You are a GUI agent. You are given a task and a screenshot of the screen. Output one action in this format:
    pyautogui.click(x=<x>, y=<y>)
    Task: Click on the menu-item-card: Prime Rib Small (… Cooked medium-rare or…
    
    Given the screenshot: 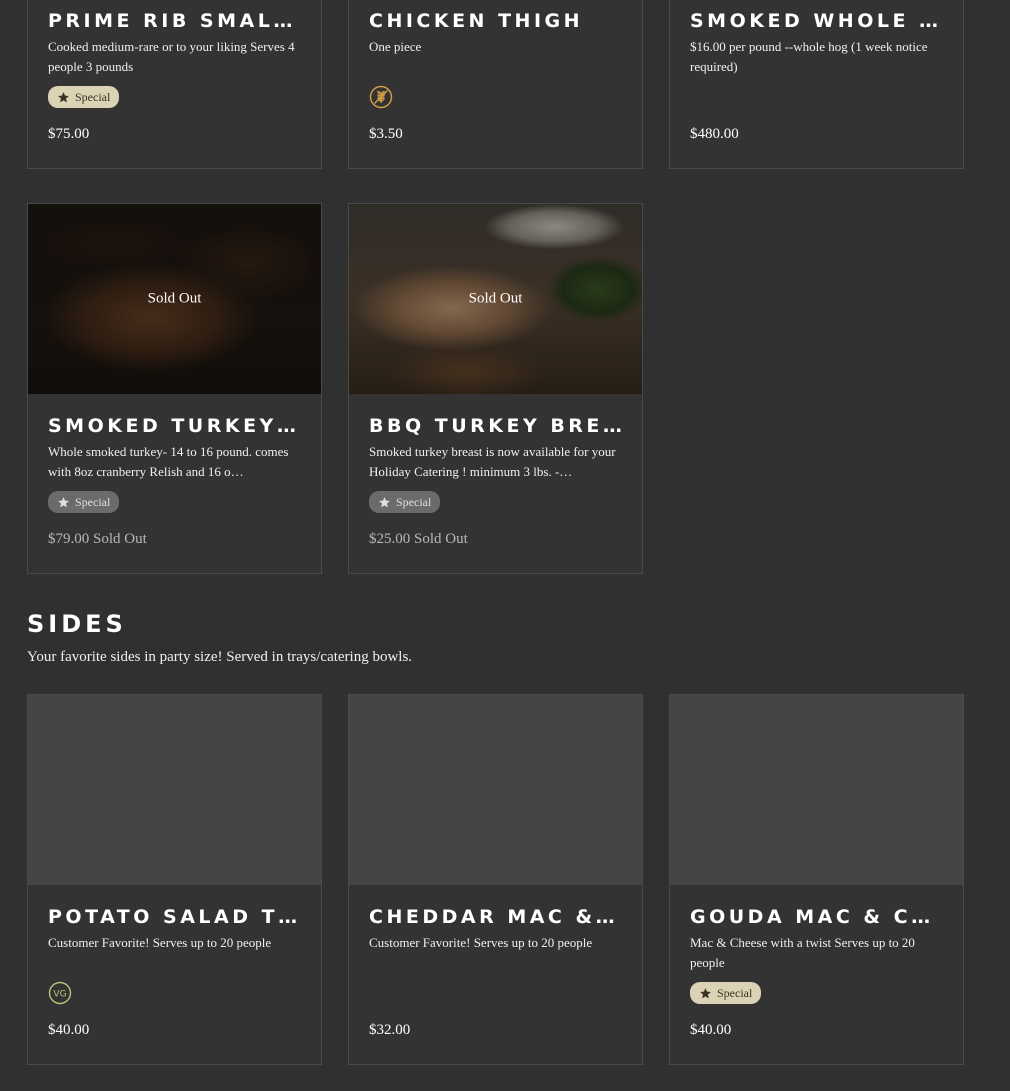 What is the action you would take?
    pyautogui.click(x=174, y=84)
    